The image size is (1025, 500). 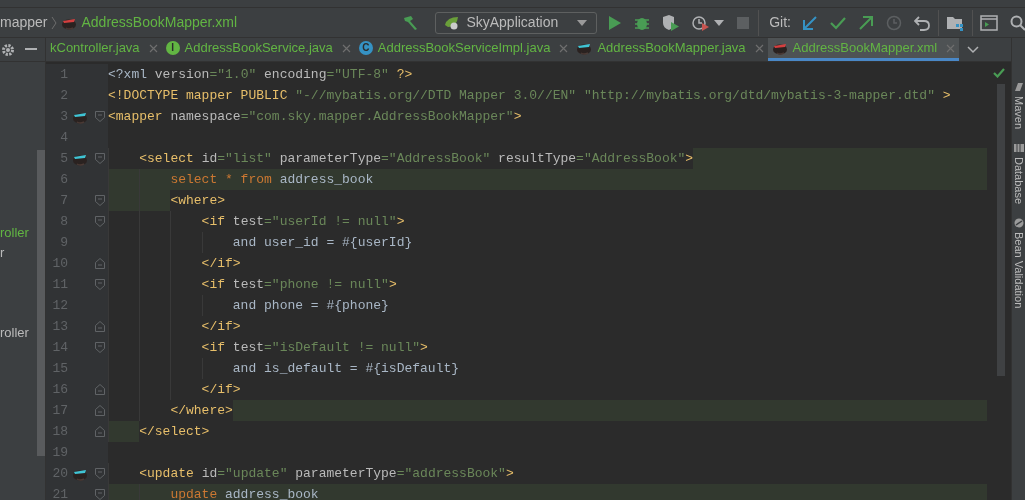 What do you see at coordinates (529, 96) in the screenshot?
I see `code-line: <!DOCTYPE mapper PUBLIC "-//mybatis.org//DTD Mapper 3.0//EN" "http://mybatis.org/dtd/mybatis-3-mapper.dtd" >` at bounding box center [529, 96].